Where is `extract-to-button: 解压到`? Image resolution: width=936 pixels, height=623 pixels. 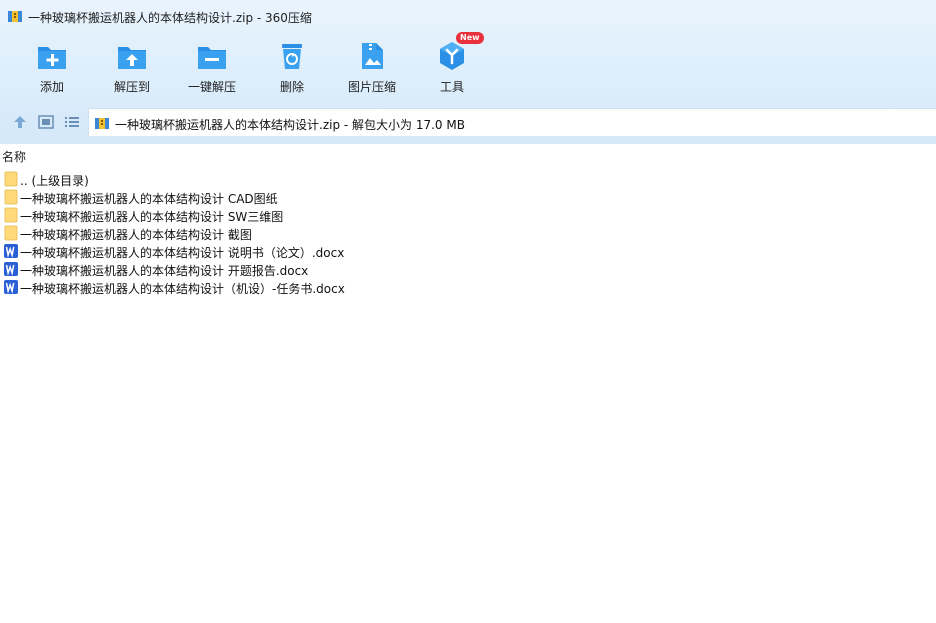
extract-to-button: 解压到 is located at coordinates (132, 67).